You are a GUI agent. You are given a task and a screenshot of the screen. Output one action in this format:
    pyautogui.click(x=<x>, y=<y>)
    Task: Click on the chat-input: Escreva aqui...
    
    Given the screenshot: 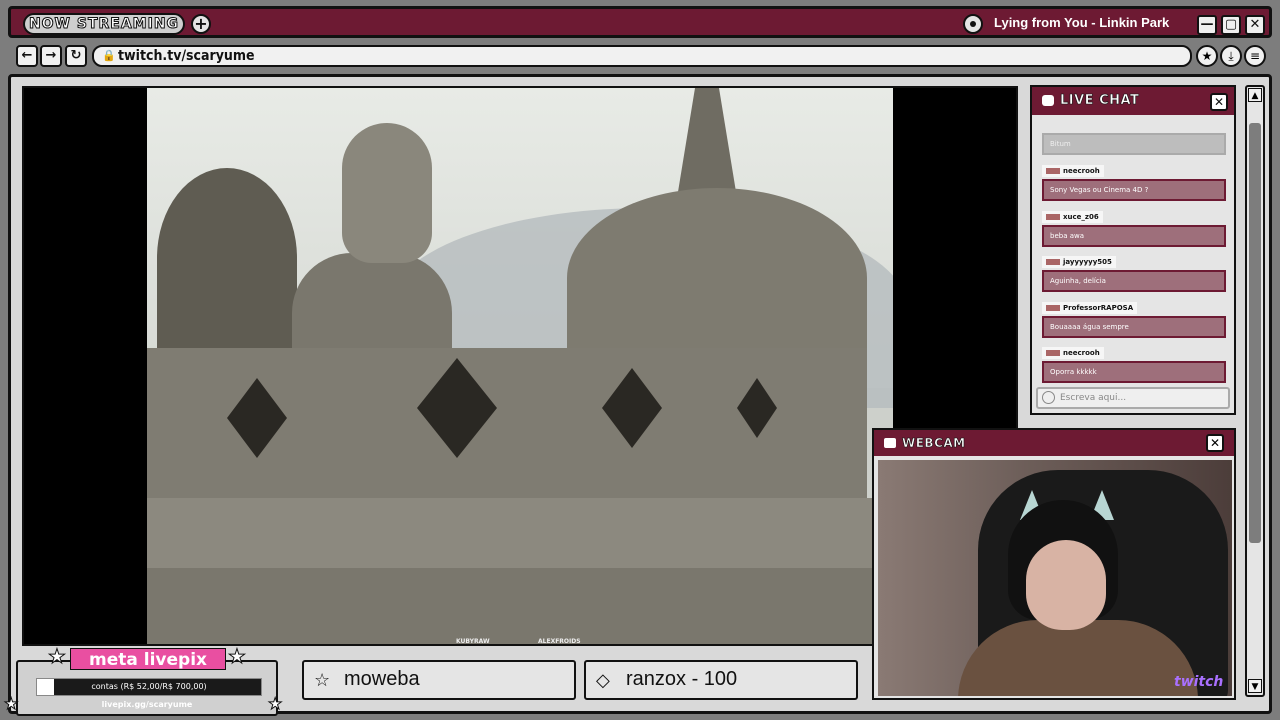 What is the action you would take?
    pyautogui.click(x=1133, y=398)
    